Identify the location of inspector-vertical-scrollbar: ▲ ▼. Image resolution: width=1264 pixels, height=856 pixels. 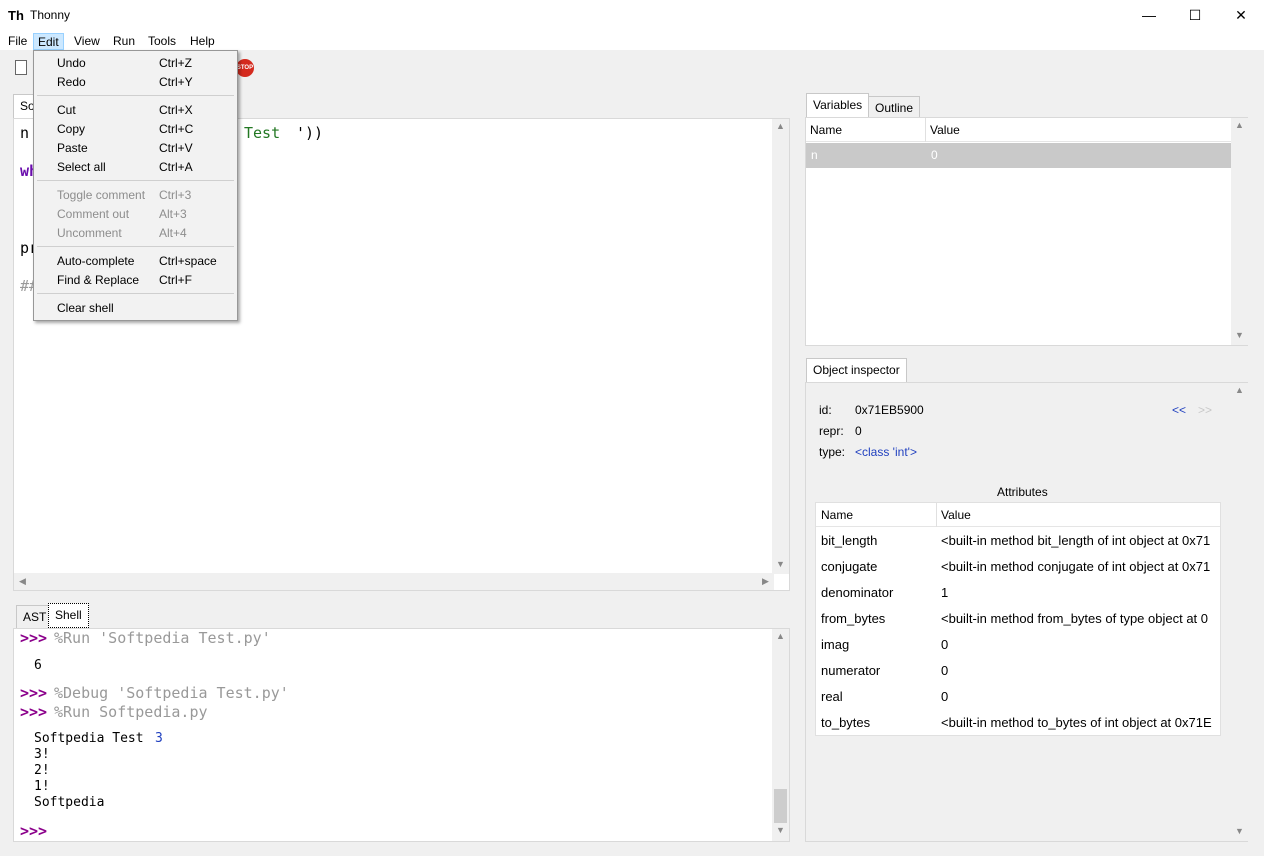
(1239, 612).